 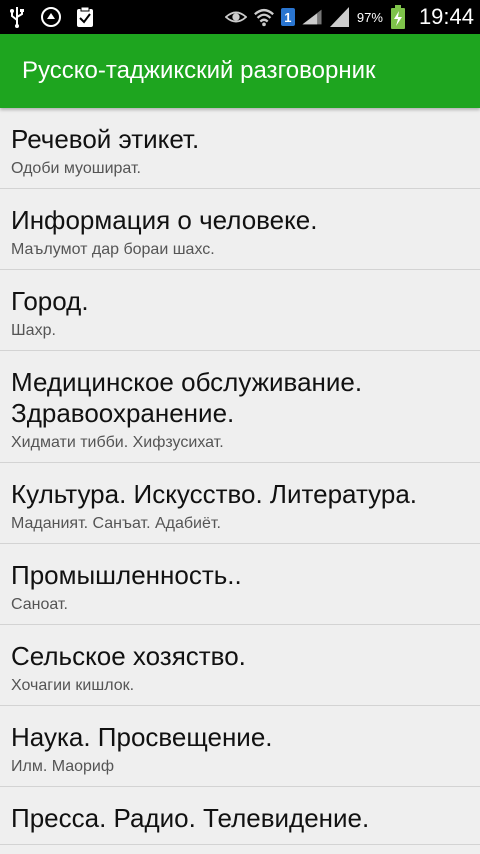 What do you see at coordinates (240, 310) in the screenshot?
I see `list-item: Город. Шахр.` at bounding box center [240, 310].